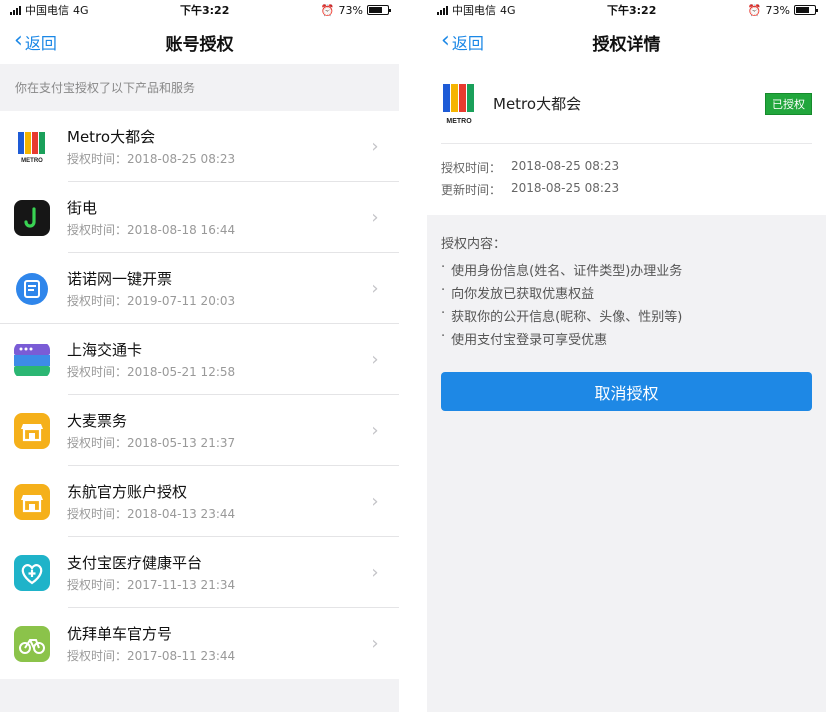  I want to click on auth-time-label: 授权时间：, so click(471, 168).